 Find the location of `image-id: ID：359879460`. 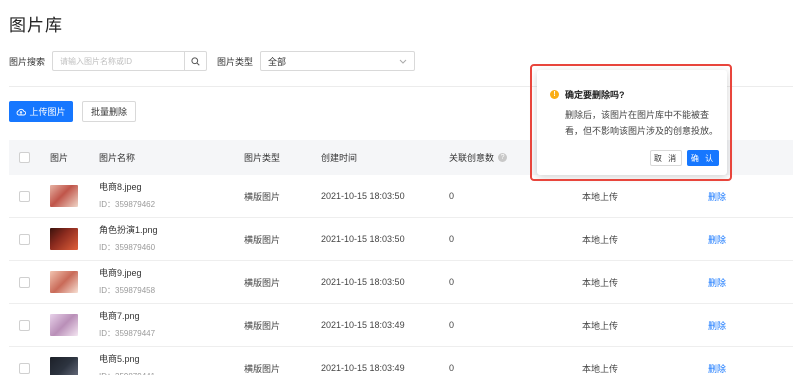

image-id: ID：359879460 is located at coordinates (127, 247).